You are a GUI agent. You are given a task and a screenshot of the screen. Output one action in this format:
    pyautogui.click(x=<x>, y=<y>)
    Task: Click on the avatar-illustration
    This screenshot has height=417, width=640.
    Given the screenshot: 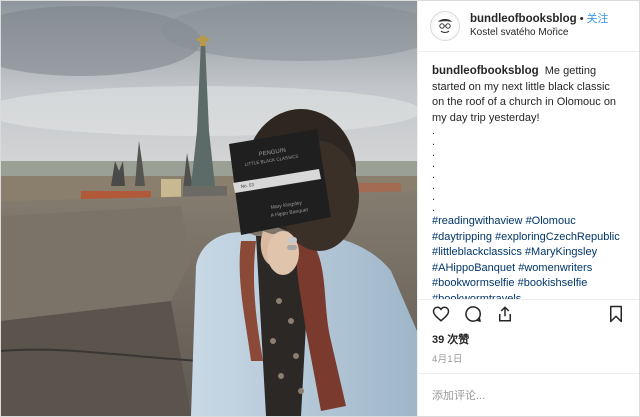 What is the action you would take?
    pyautogui.click(x=445, y=26)
    